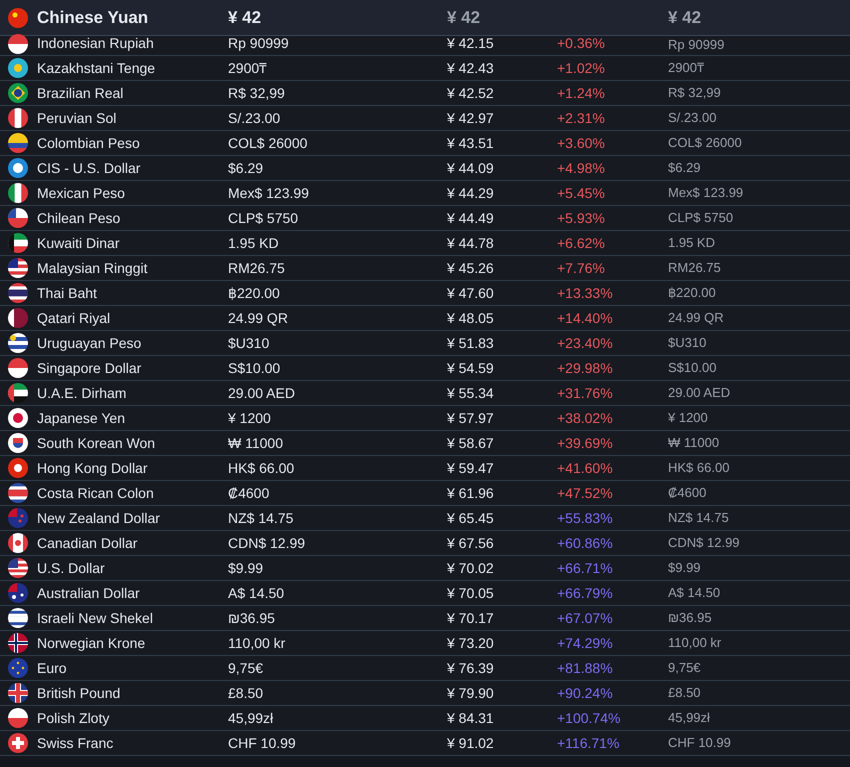 The height and width of the screenshot is (767, 850). I want to click on converted-price: ¥ 42, so click(464, 17).